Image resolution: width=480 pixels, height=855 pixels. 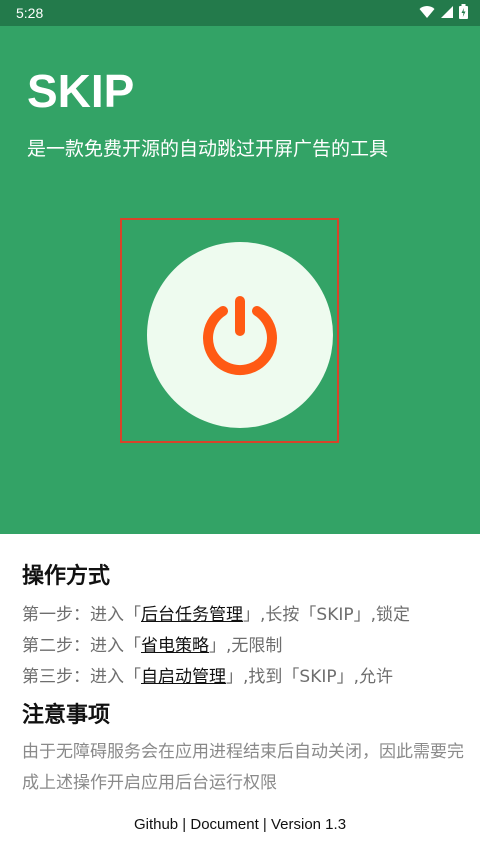 I want to click on notes-title: 注意事项, so click(x=66, y=715).